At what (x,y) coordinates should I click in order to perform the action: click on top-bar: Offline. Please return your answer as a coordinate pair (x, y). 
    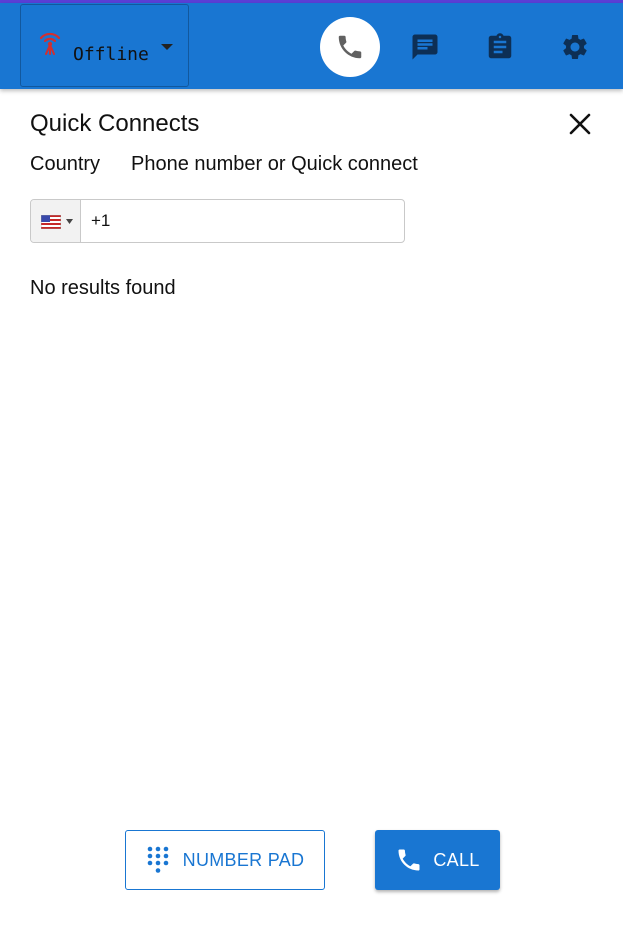
    Looking at the image, I should click on (311, 46).